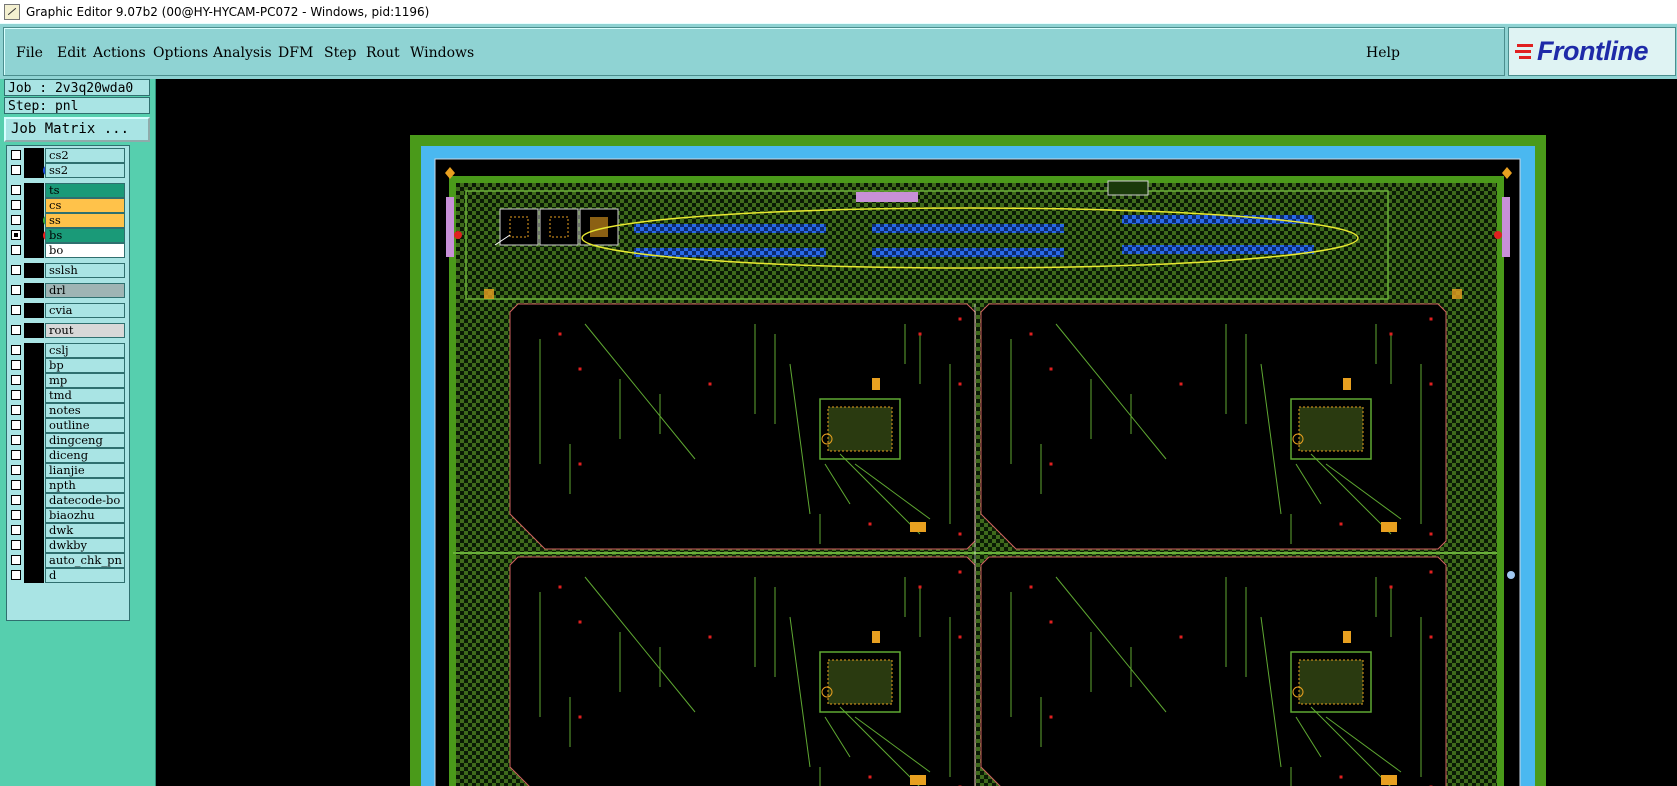 The height and width of the screenshot is (786, 1677). I want to click on layer-row-sslsh: sslsh, so click(67, 270).